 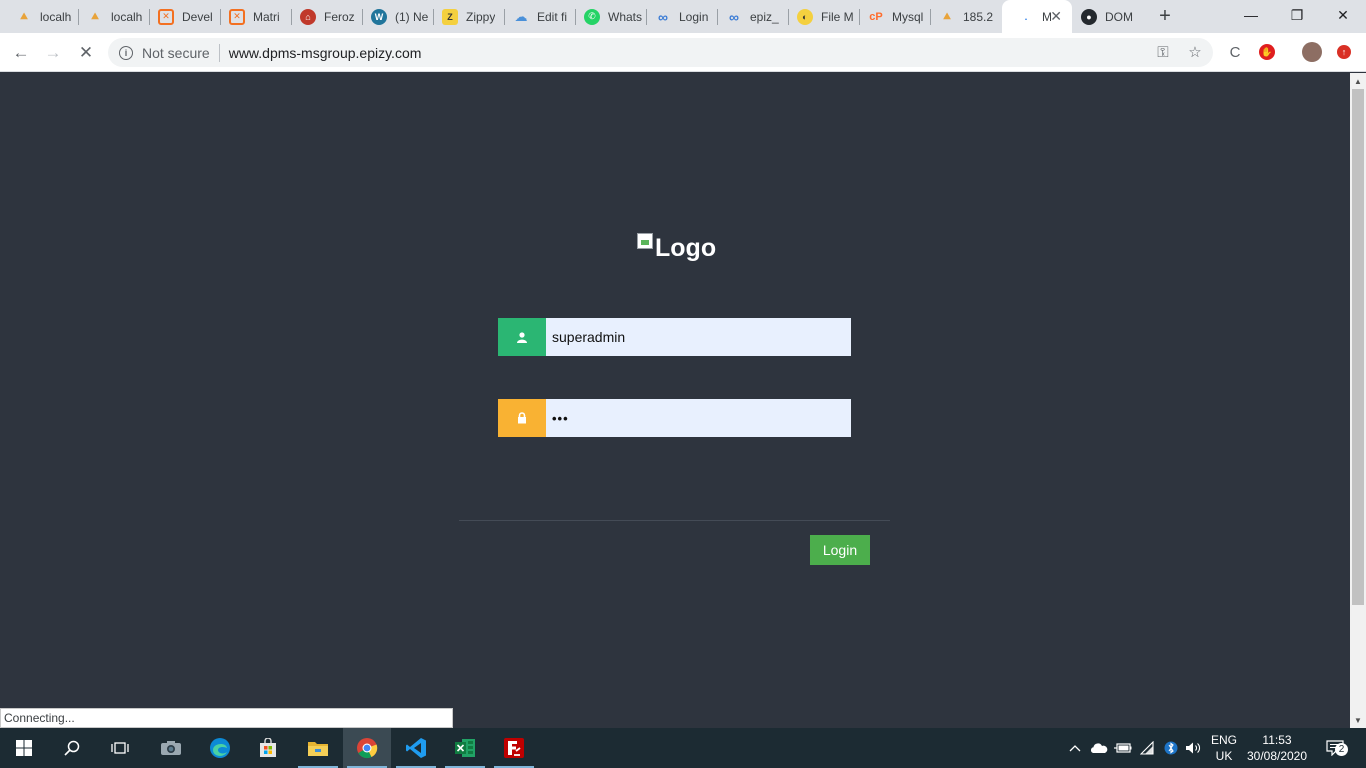 I want to click on tab-mysql: cP Mysql, so click(x=891, y=16).